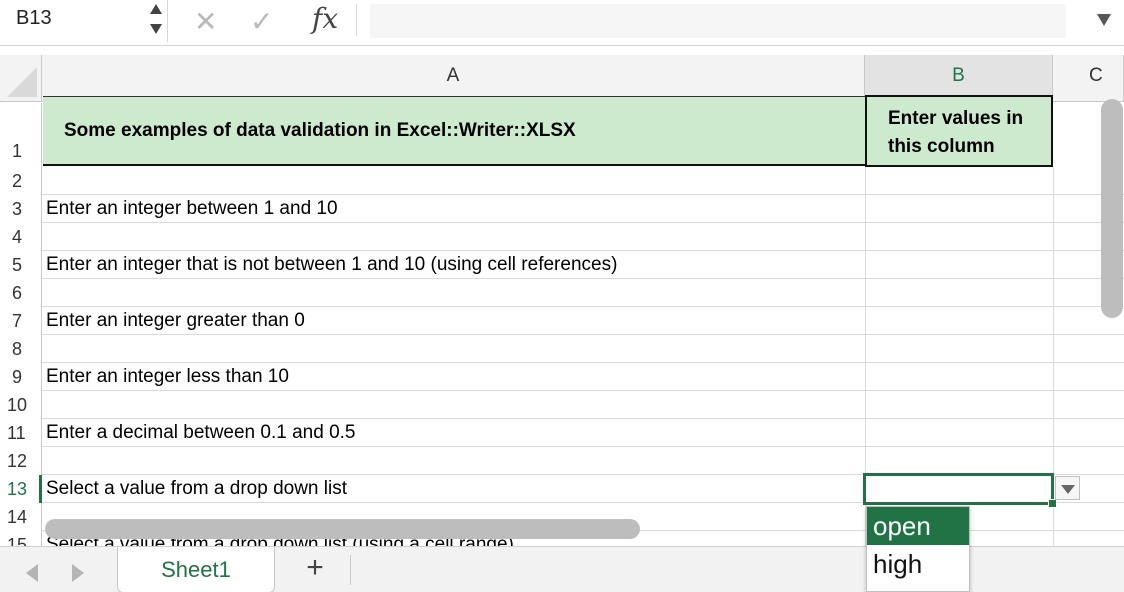 This screenshot has width=1124, height=592. I want to click on cancel-icon: ✕, so click(205, 22).